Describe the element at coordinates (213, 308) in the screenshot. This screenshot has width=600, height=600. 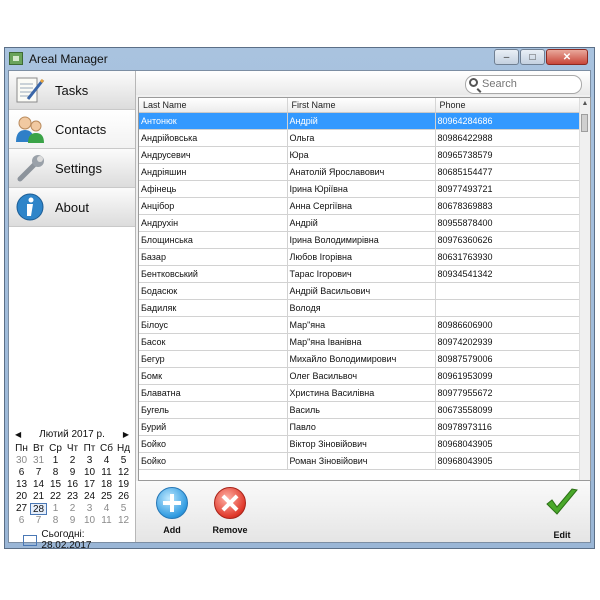
I see `last-name-cell: Бадиляк` at that location.